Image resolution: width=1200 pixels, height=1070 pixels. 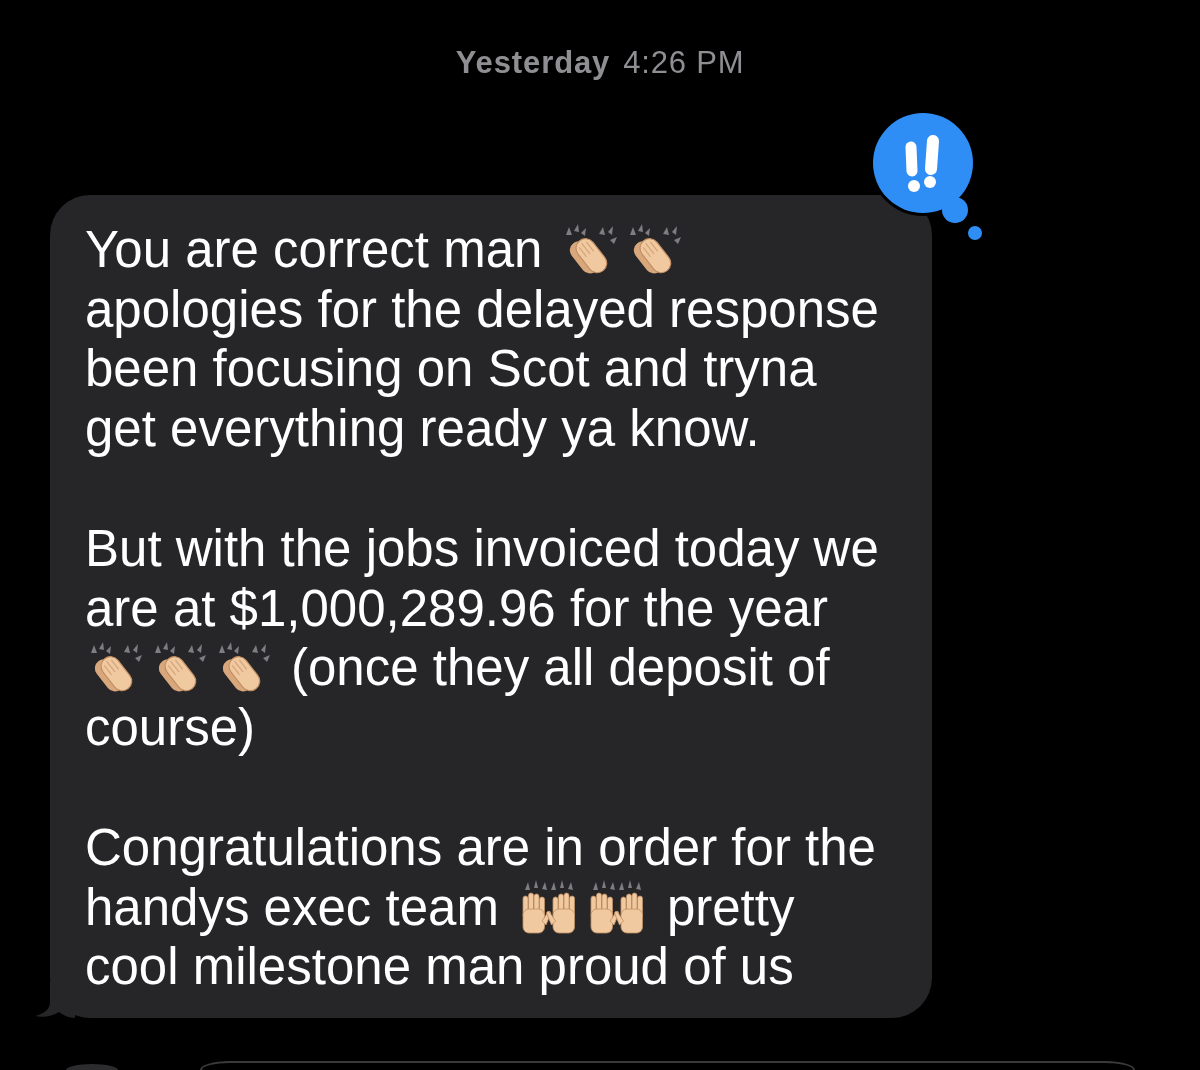 What do you see at coordinates (314, 250) in the screenshot?
I see `message-text: You are correct man` at bounding box center [314, 250].